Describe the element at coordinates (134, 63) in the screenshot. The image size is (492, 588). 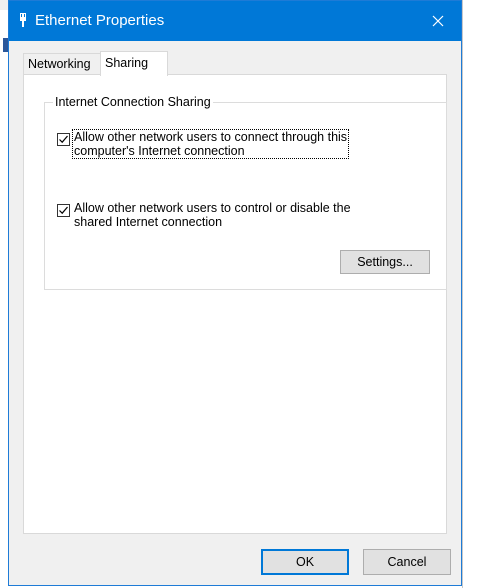
I see `tab-sharing: Sharing` at that location.